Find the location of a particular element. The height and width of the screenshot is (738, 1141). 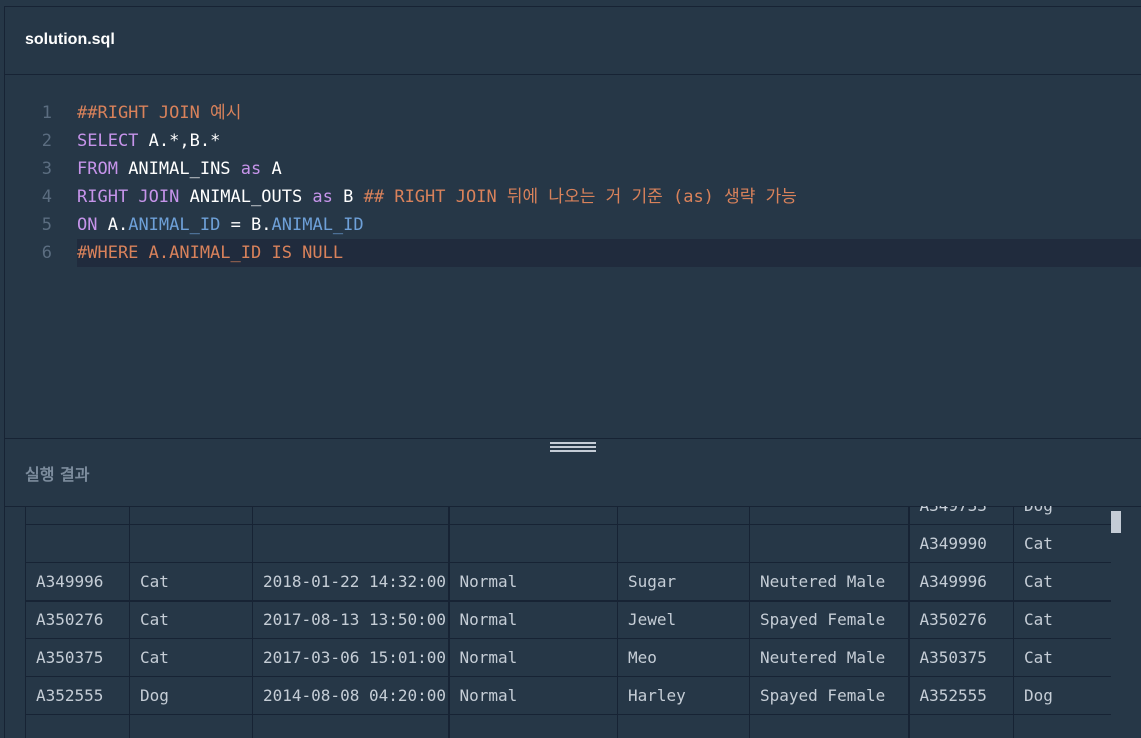

table-cell: Spayed Female is located at coordinates (829, 620).